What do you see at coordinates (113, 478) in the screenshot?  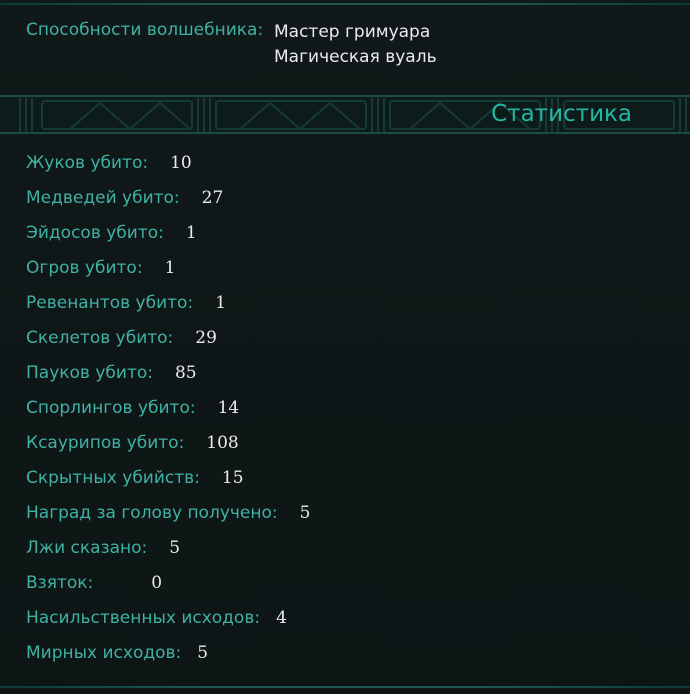 I see `stat-label: Скрытных убийств:` at bounding box center [113, 478].